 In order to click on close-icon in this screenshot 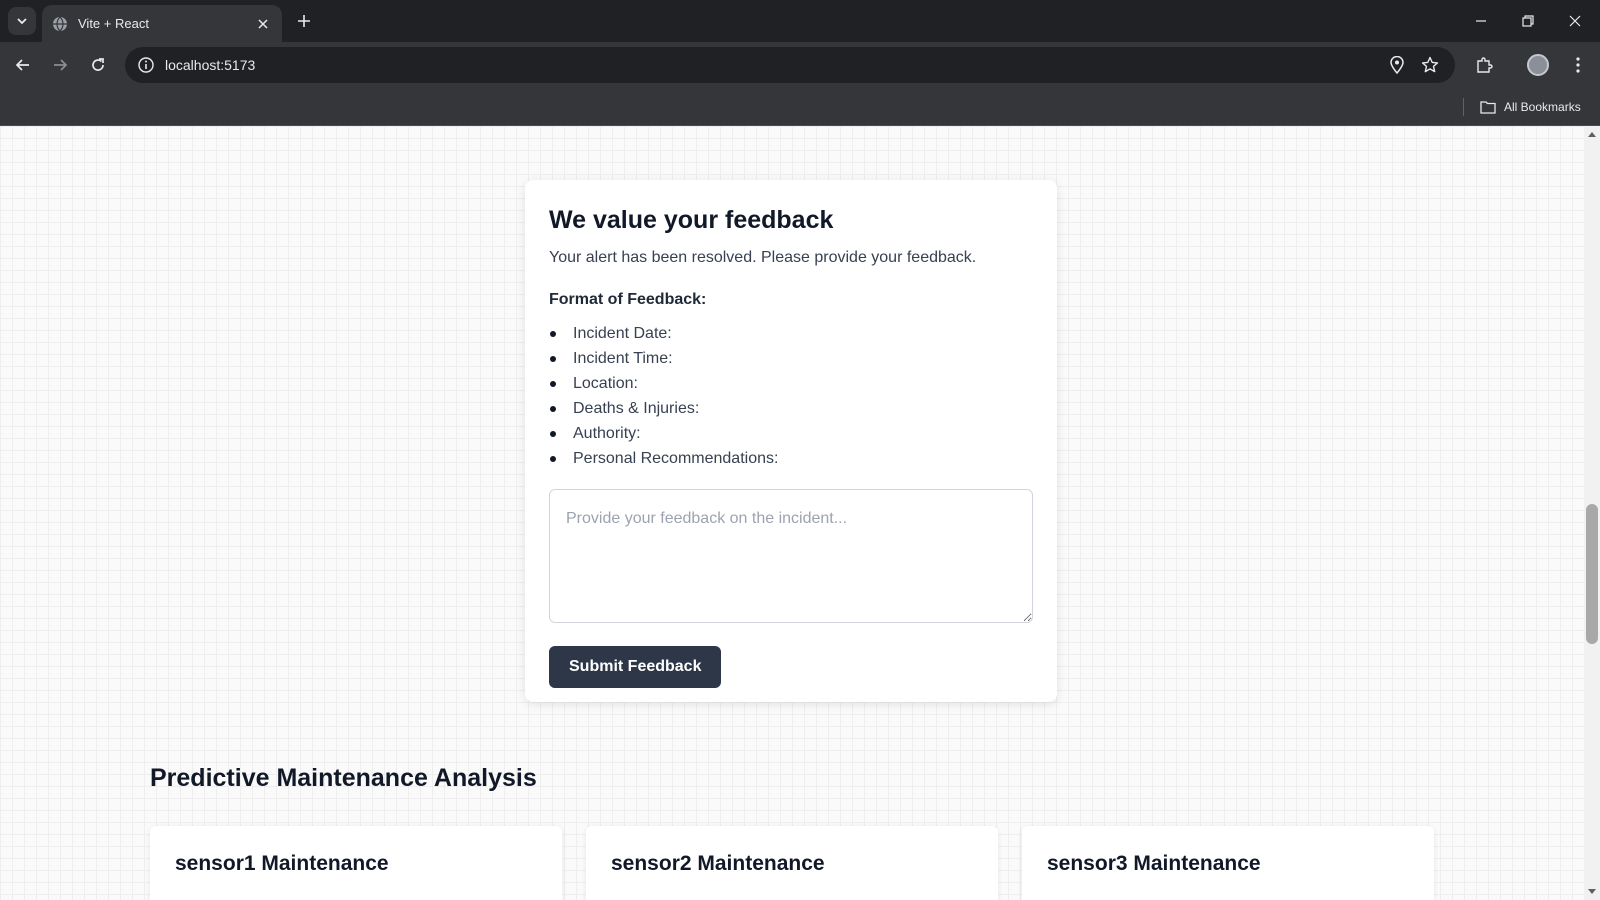, I will do `click(1575, 21)`.